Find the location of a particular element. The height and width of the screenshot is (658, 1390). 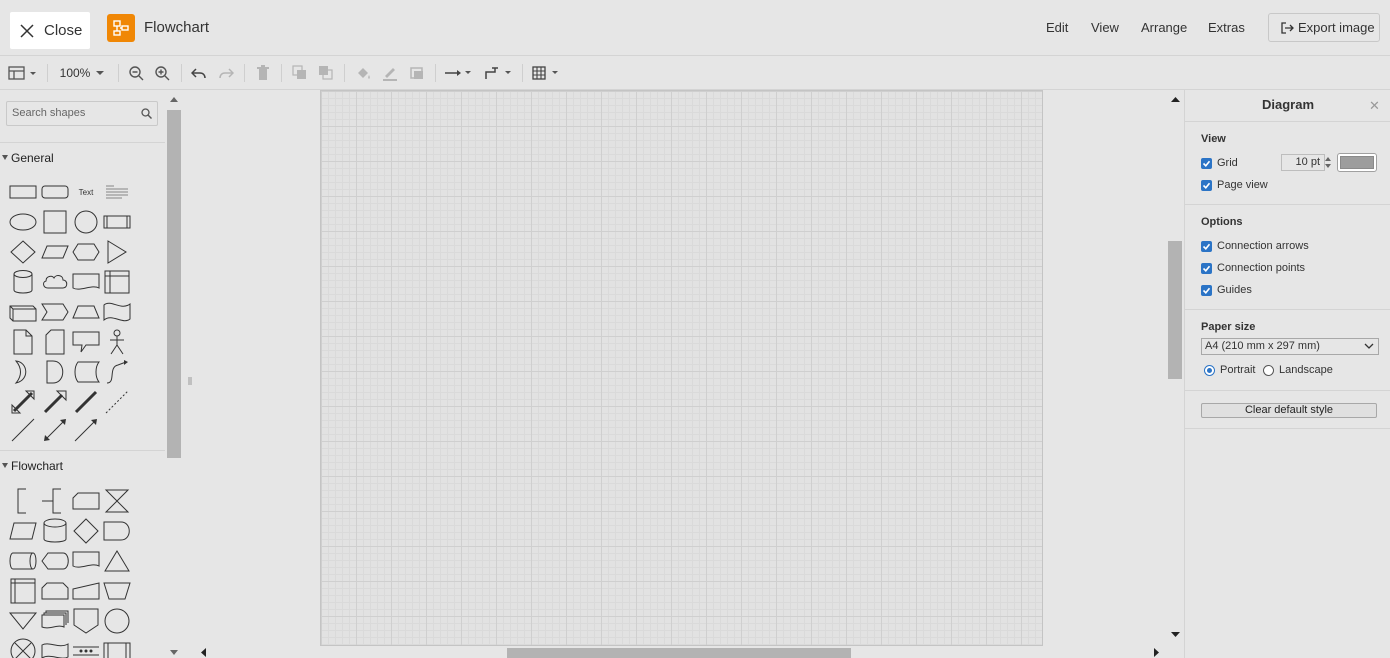

menu-extras: Extras is located at coordinates (1226, 27).